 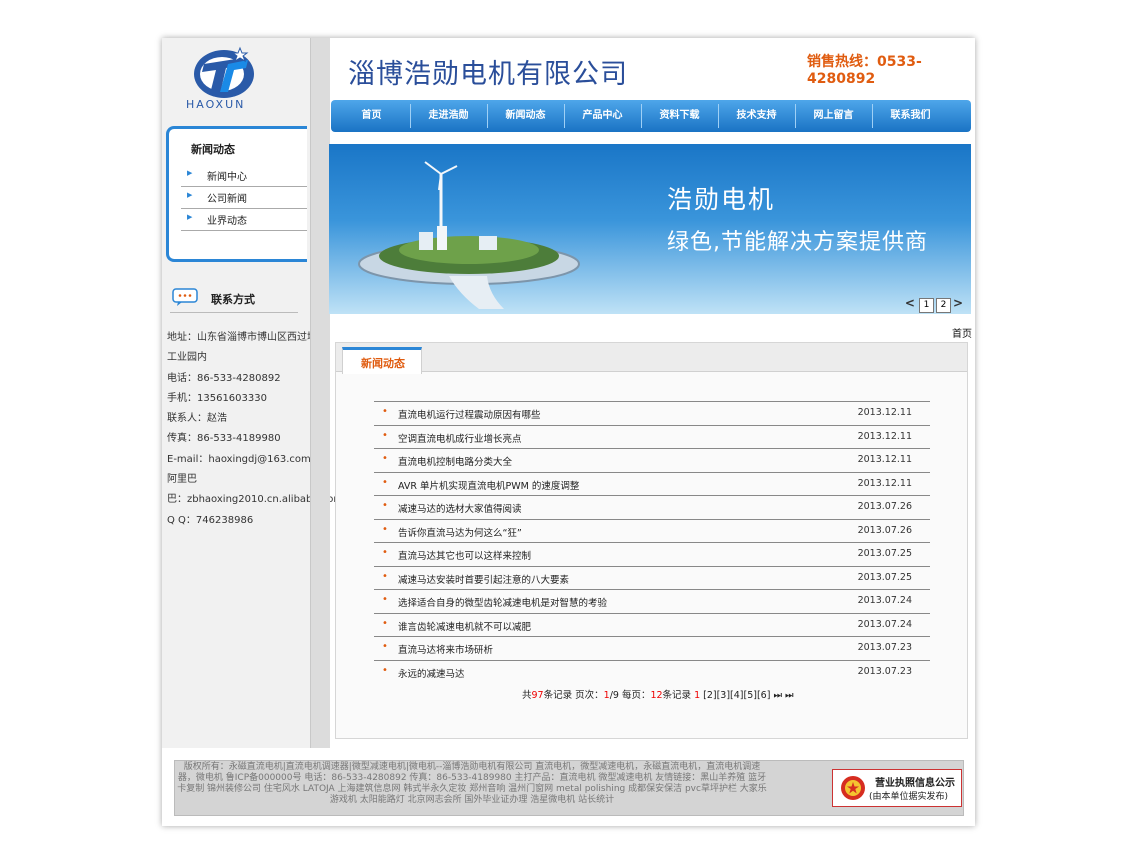 I want to click on nav-contact: 联系我们, so click(x=910, y=116).